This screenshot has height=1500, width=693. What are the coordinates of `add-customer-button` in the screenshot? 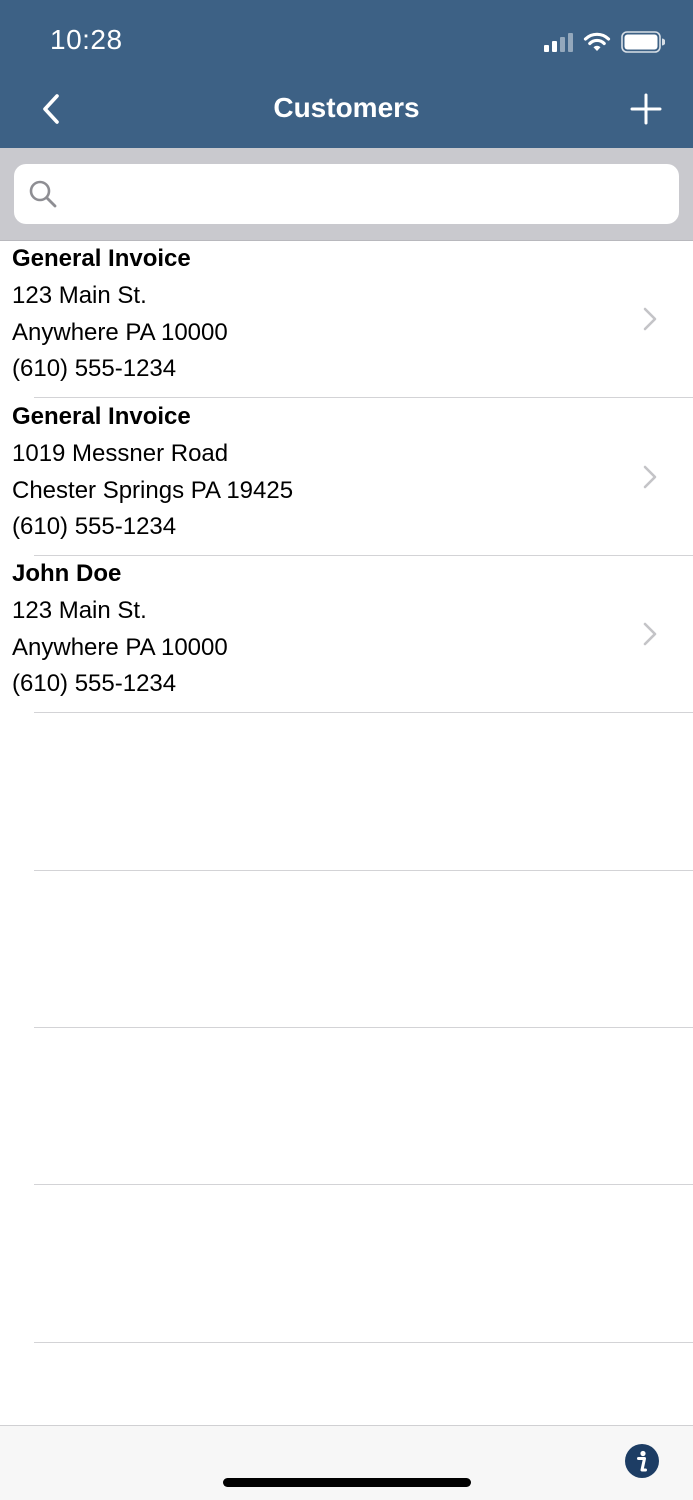 It's located at (646, 109).